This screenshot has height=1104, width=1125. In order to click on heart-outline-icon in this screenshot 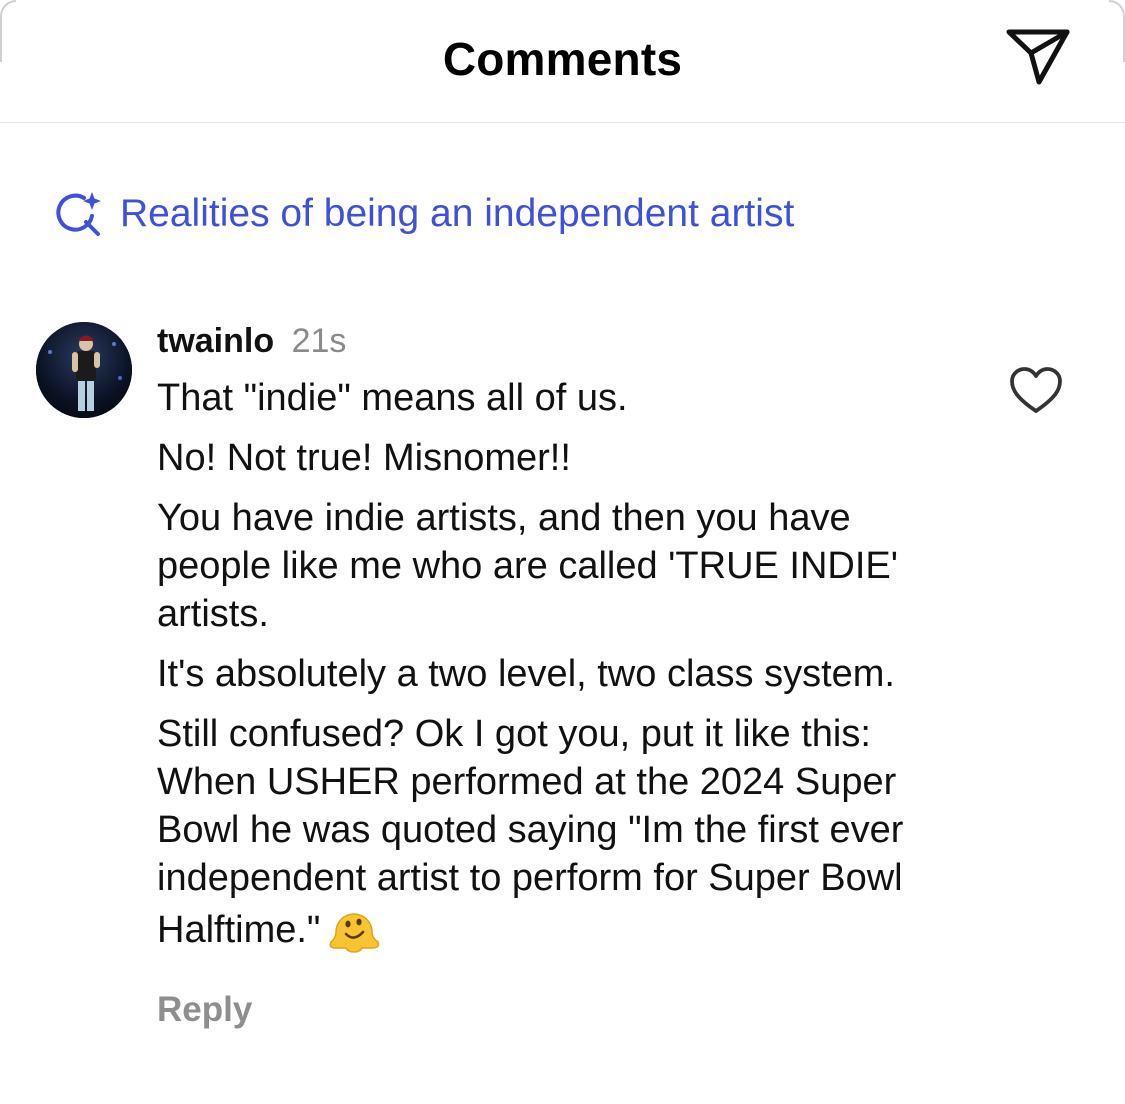, I will do `click(1036, 390)`.